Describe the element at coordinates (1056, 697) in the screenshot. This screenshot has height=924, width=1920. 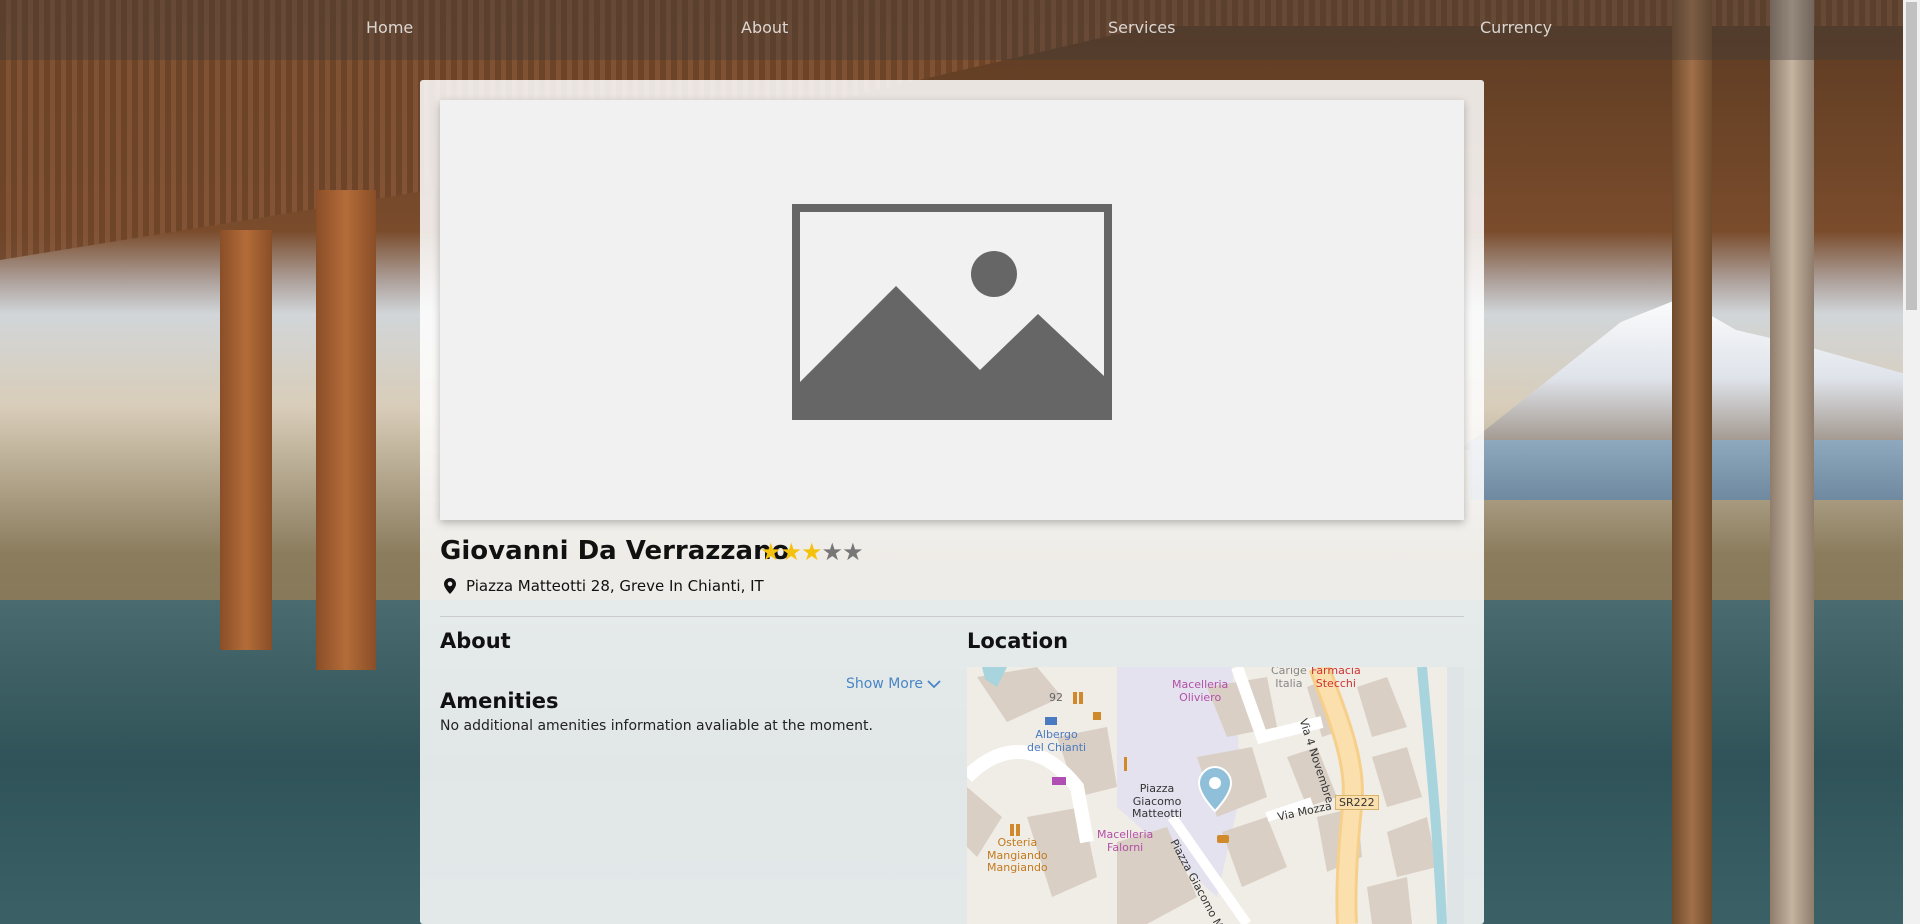
I see `map-label-92: 92` at that location.